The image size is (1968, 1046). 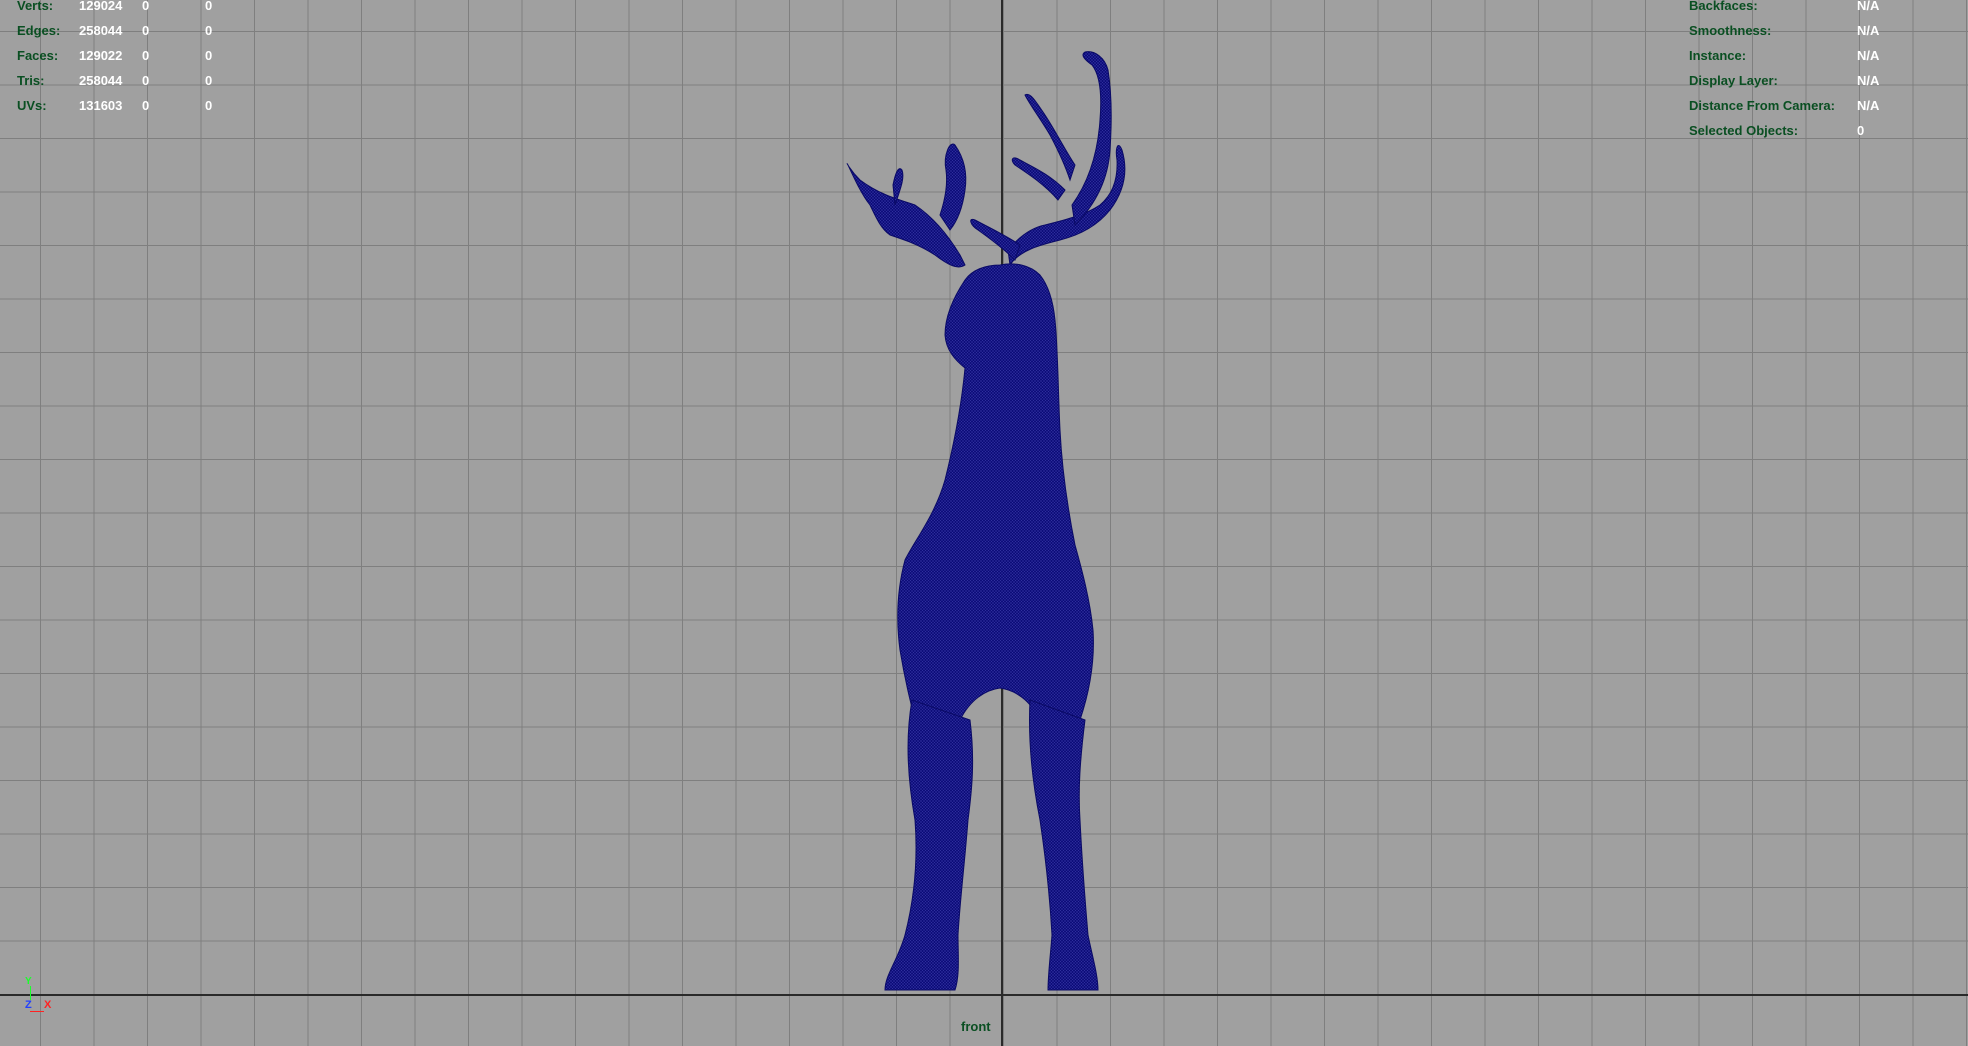 I want to click on z-axis-label: Z, so click(x=28, y=1005).